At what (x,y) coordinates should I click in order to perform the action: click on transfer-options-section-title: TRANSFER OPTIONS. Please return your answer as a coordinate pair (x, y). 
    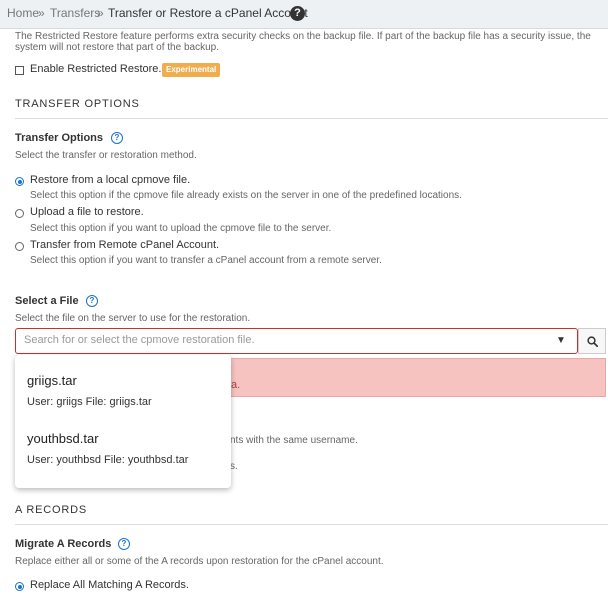
    Looking at the image, I should click on (77, 104).